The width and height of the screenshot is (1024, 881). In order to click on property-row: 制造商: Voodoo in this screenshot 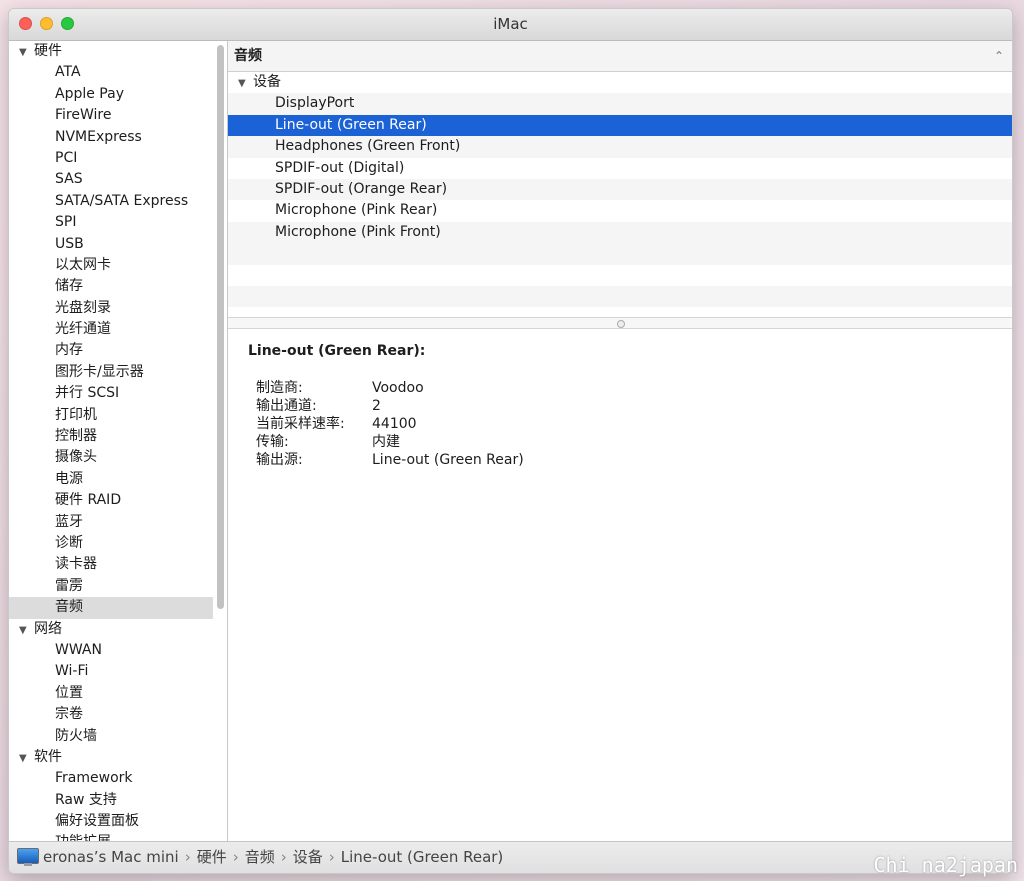, I will do `click(620, 388)`.